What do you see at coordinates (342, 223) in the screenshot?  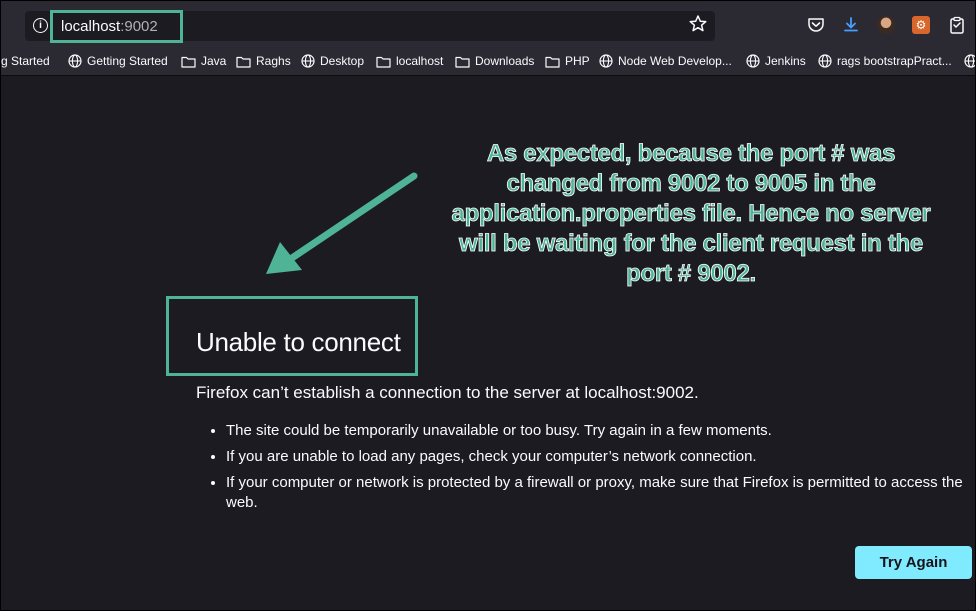 I see `annotation-arrow` at bounding box center [342, 223].